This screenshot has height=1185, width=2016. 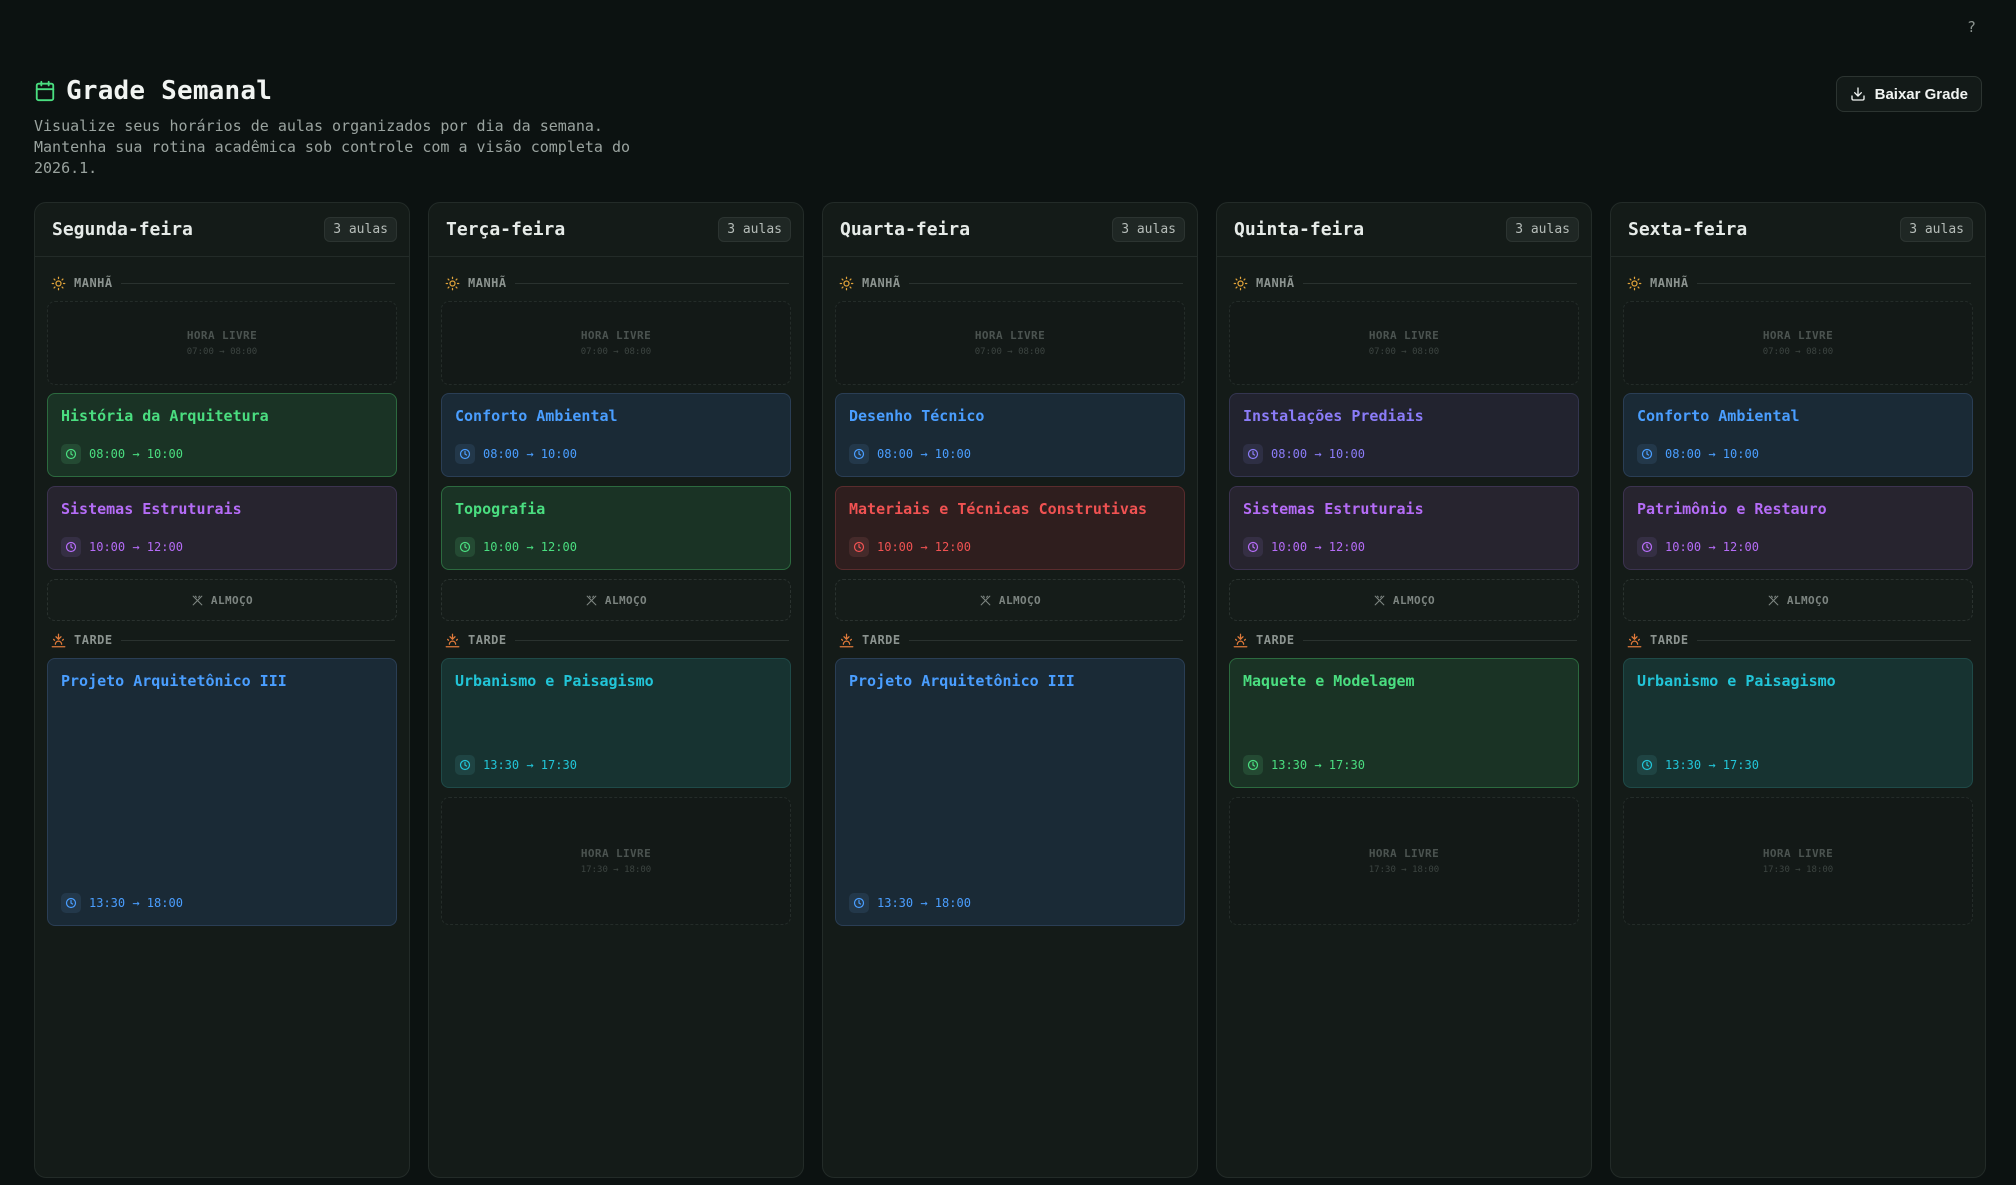 What do you see at coordinates (165, 416) in the screenshot?
I see `class-name: História da Arquitetura` at bounding box center [165, 416].